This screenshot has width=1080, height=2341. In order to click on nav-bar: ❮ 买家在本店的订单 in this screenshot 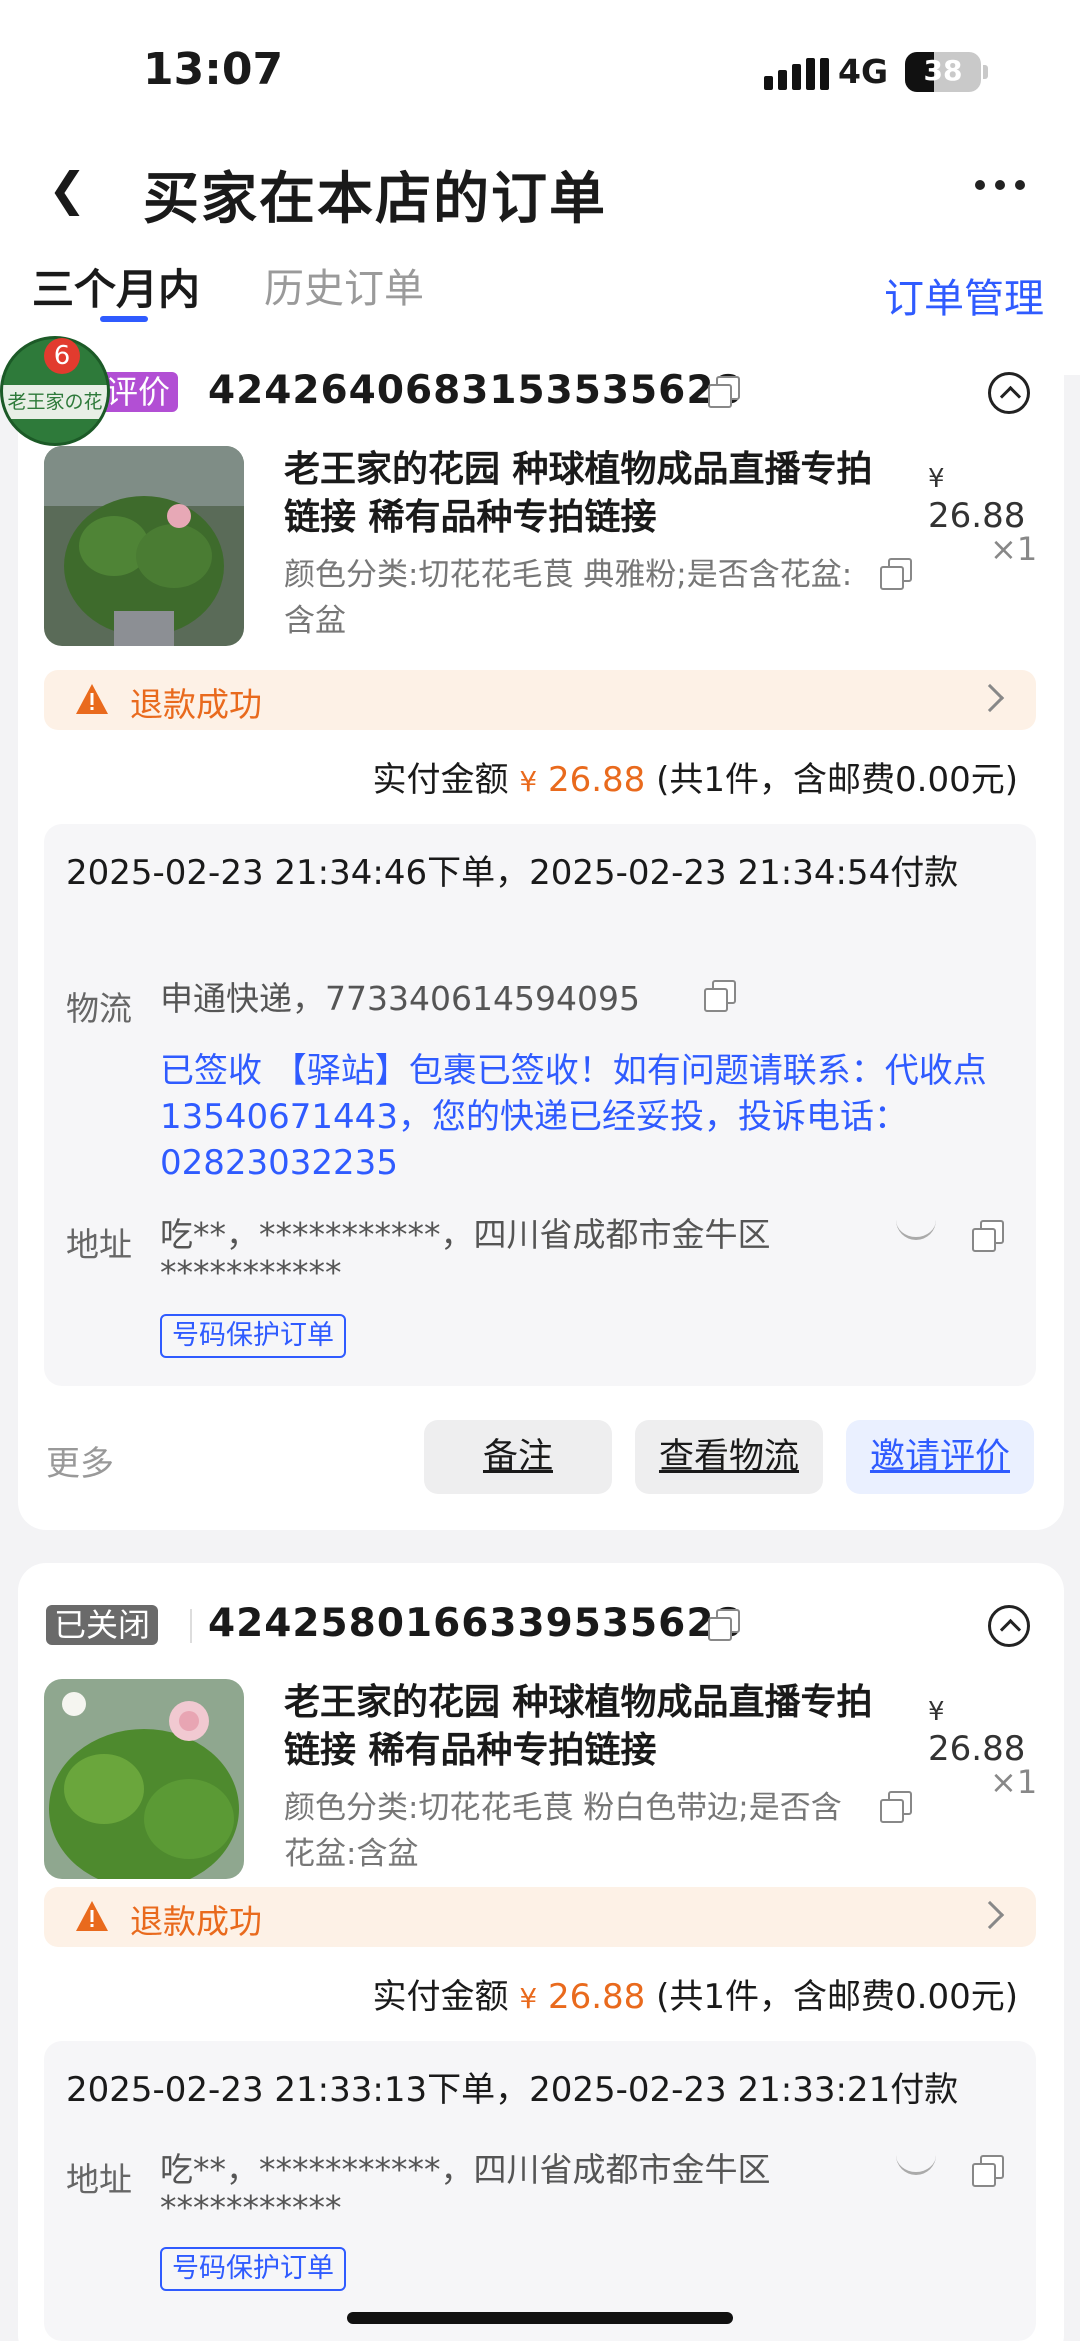, I will do `click(540, 191)`.